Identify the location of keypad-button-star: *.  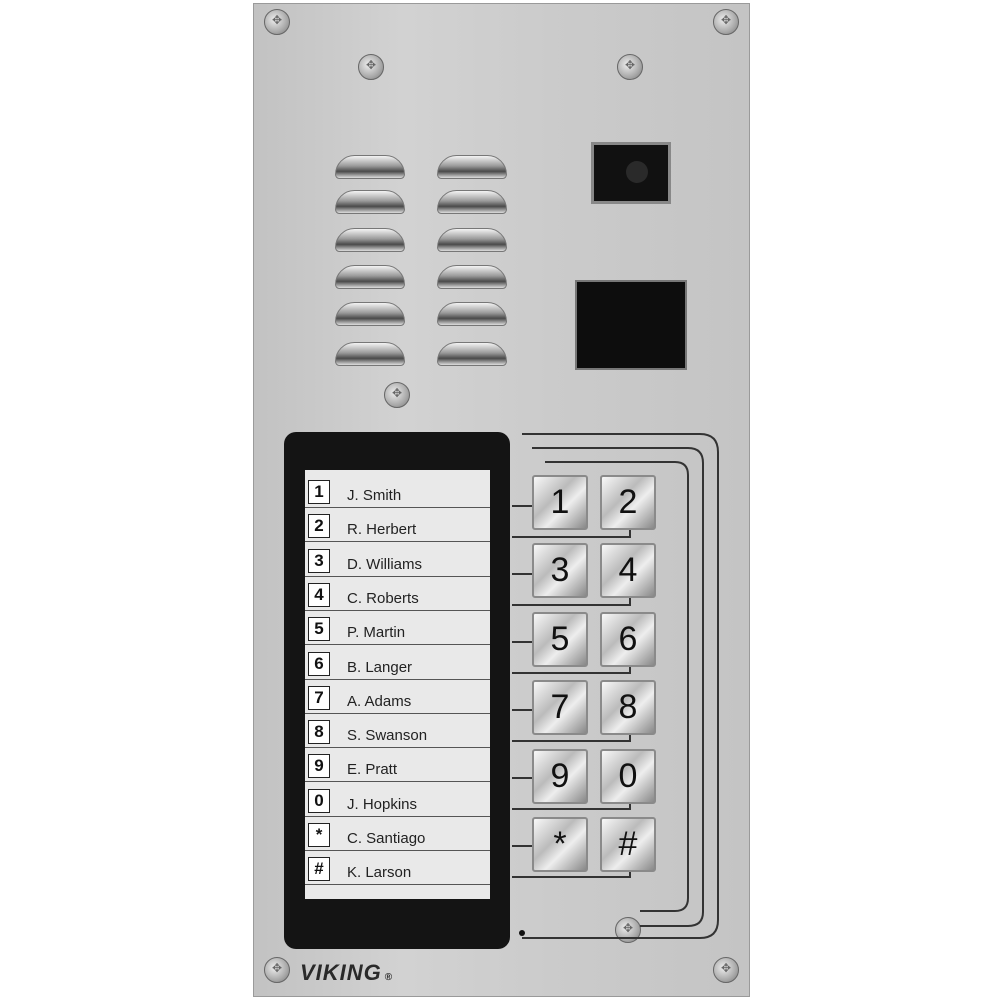
(560, 844).